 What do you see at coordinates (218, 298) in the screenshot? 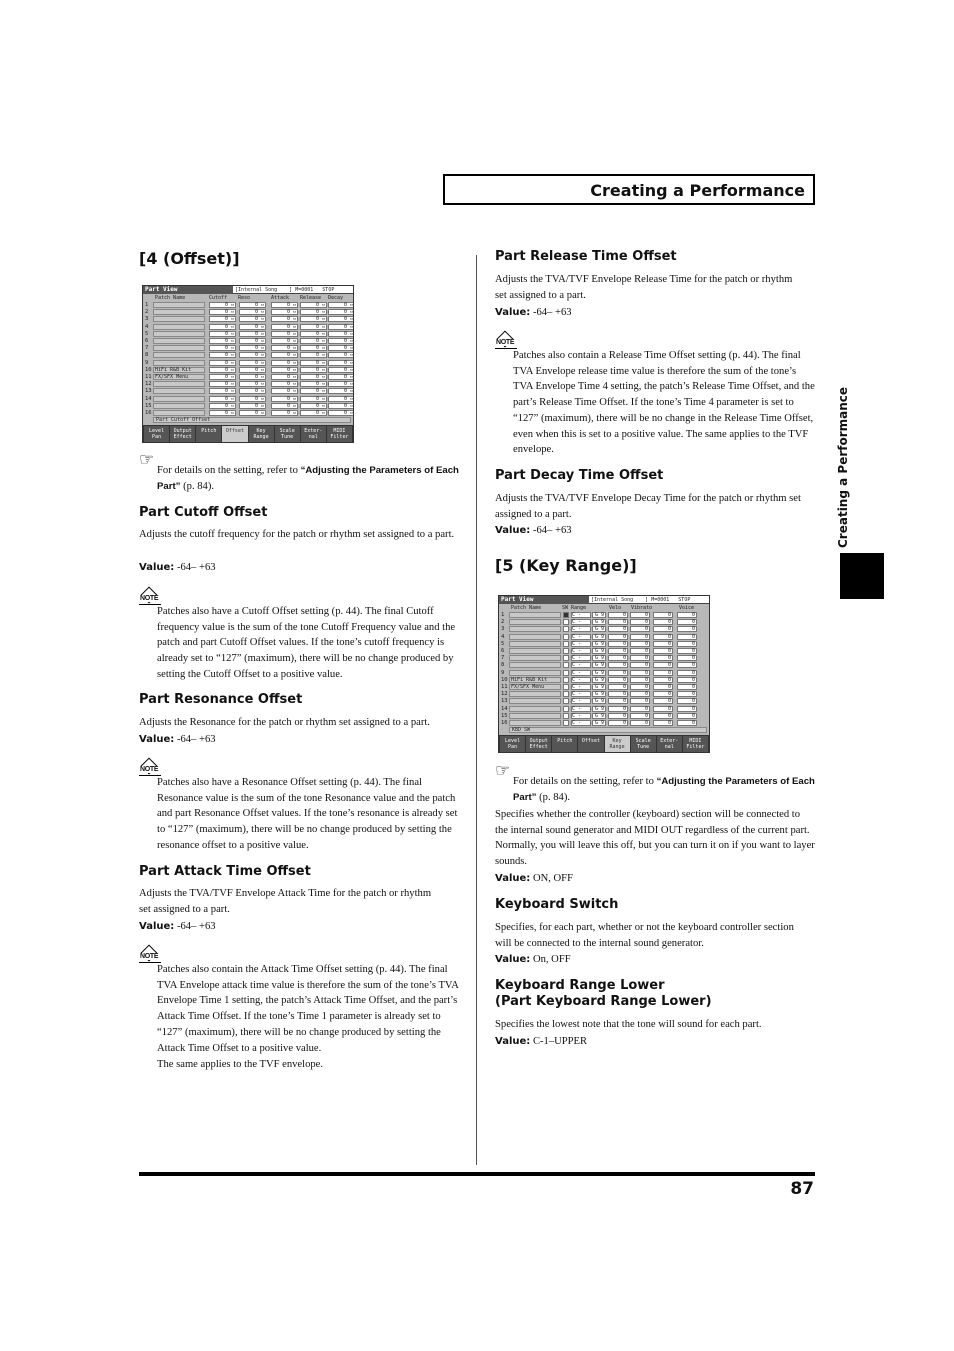
I see `lcd-column-header: Cutoff` at bounding box center [218, 298].